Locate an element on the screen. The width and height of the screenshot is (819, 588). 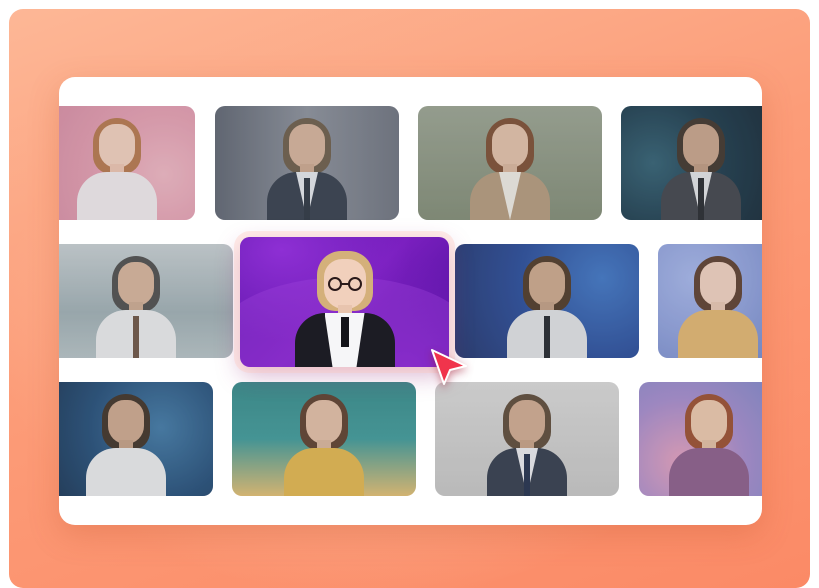
cursor-arrow-icon is located at coordinates (449, 367).